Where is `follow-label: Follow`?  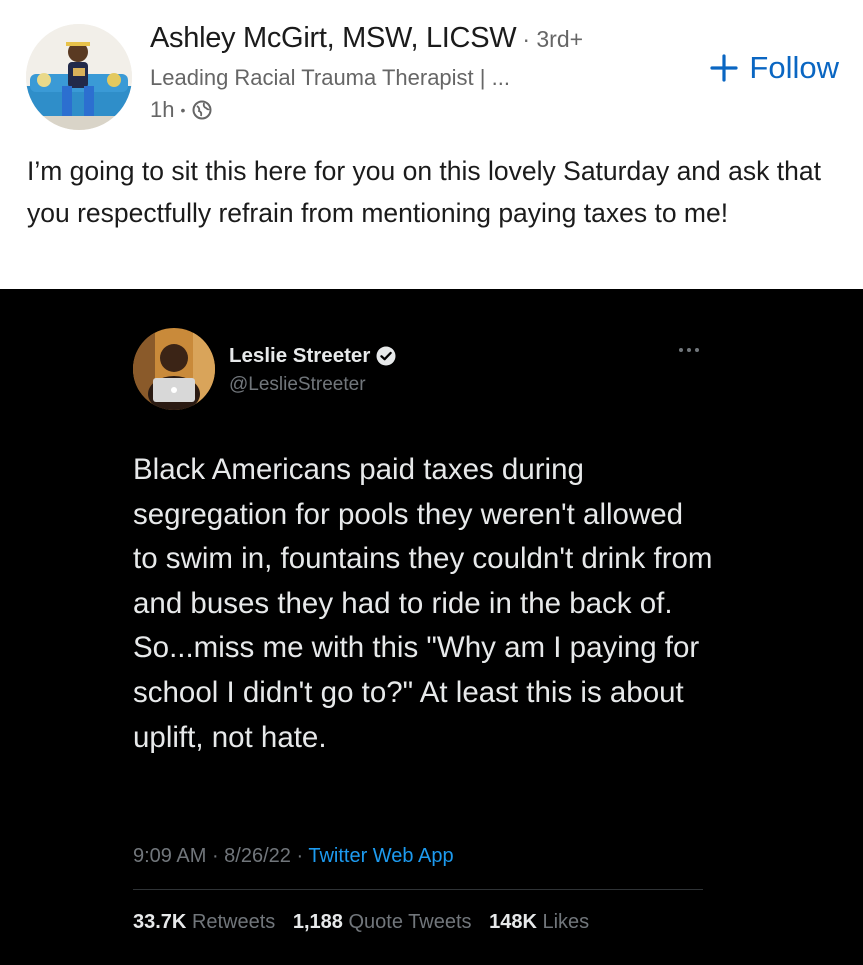 follow-label: Follow is located at coordinates (794, 67).